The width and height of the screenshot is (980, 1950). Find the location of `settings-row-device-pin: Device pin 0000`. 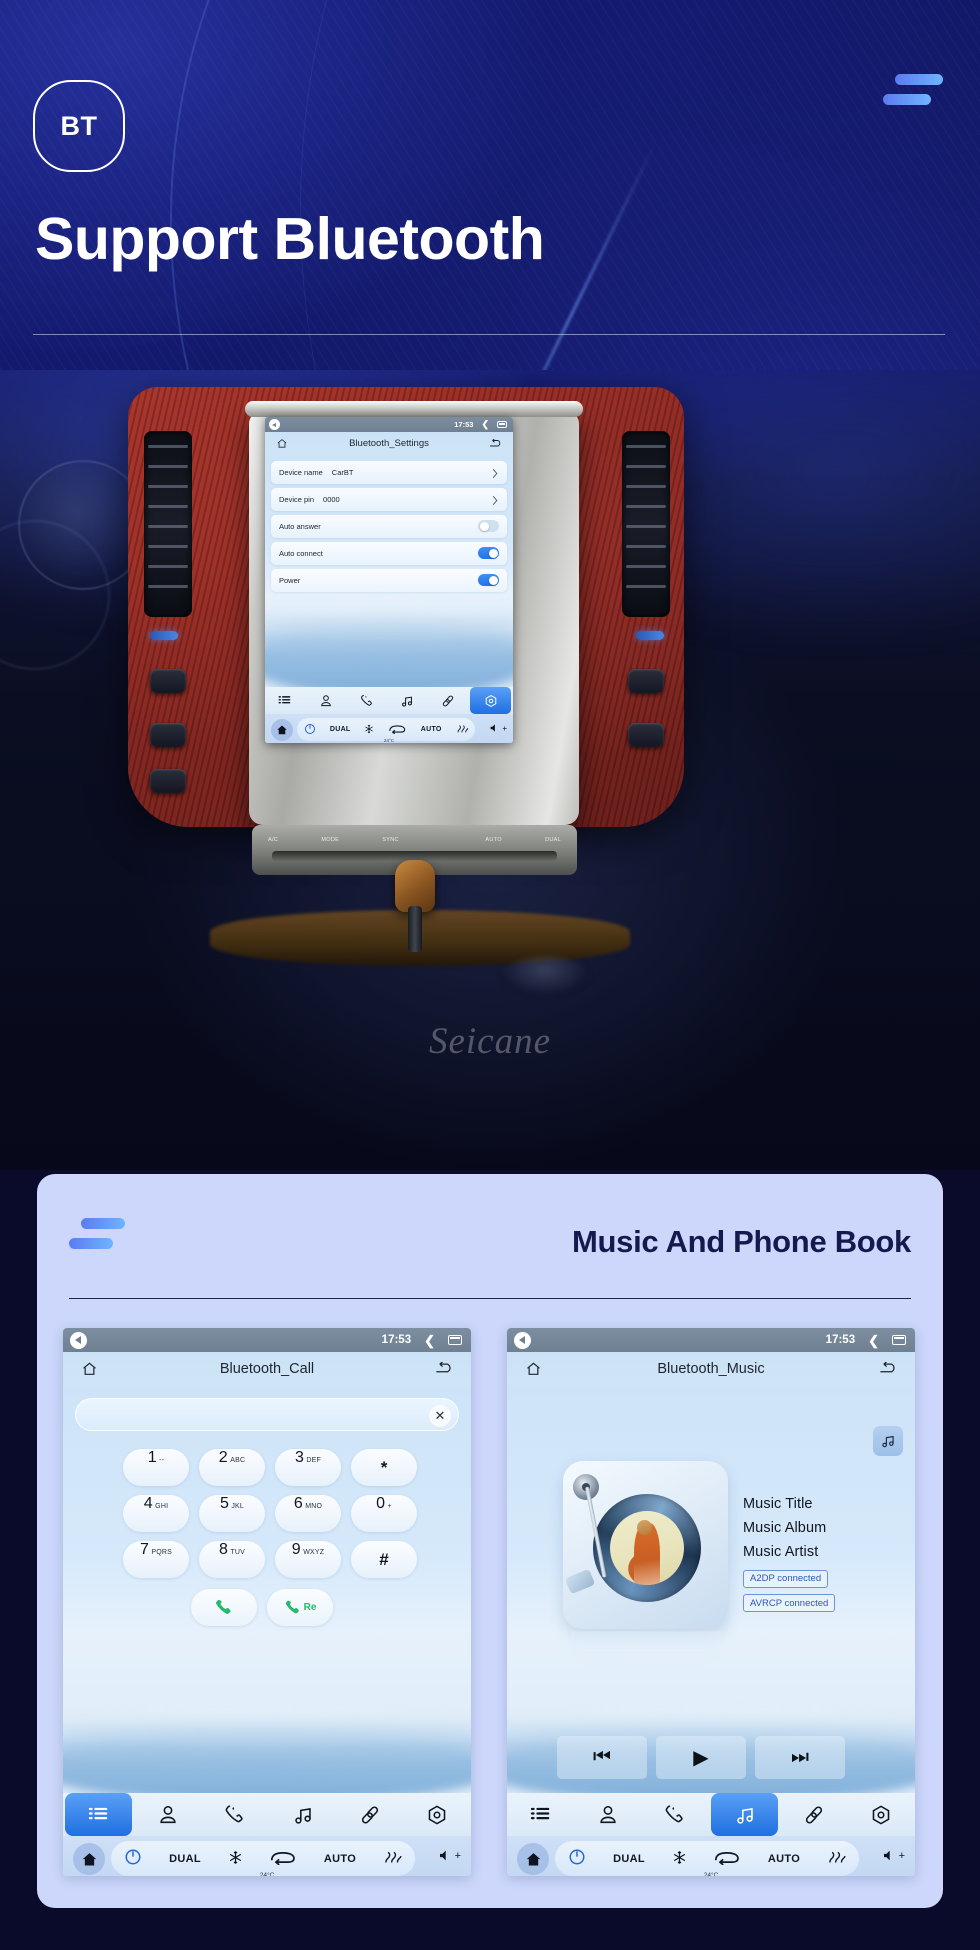

settings-row-device-pin: Device pin 0000 is located at coordinates (389, 499).